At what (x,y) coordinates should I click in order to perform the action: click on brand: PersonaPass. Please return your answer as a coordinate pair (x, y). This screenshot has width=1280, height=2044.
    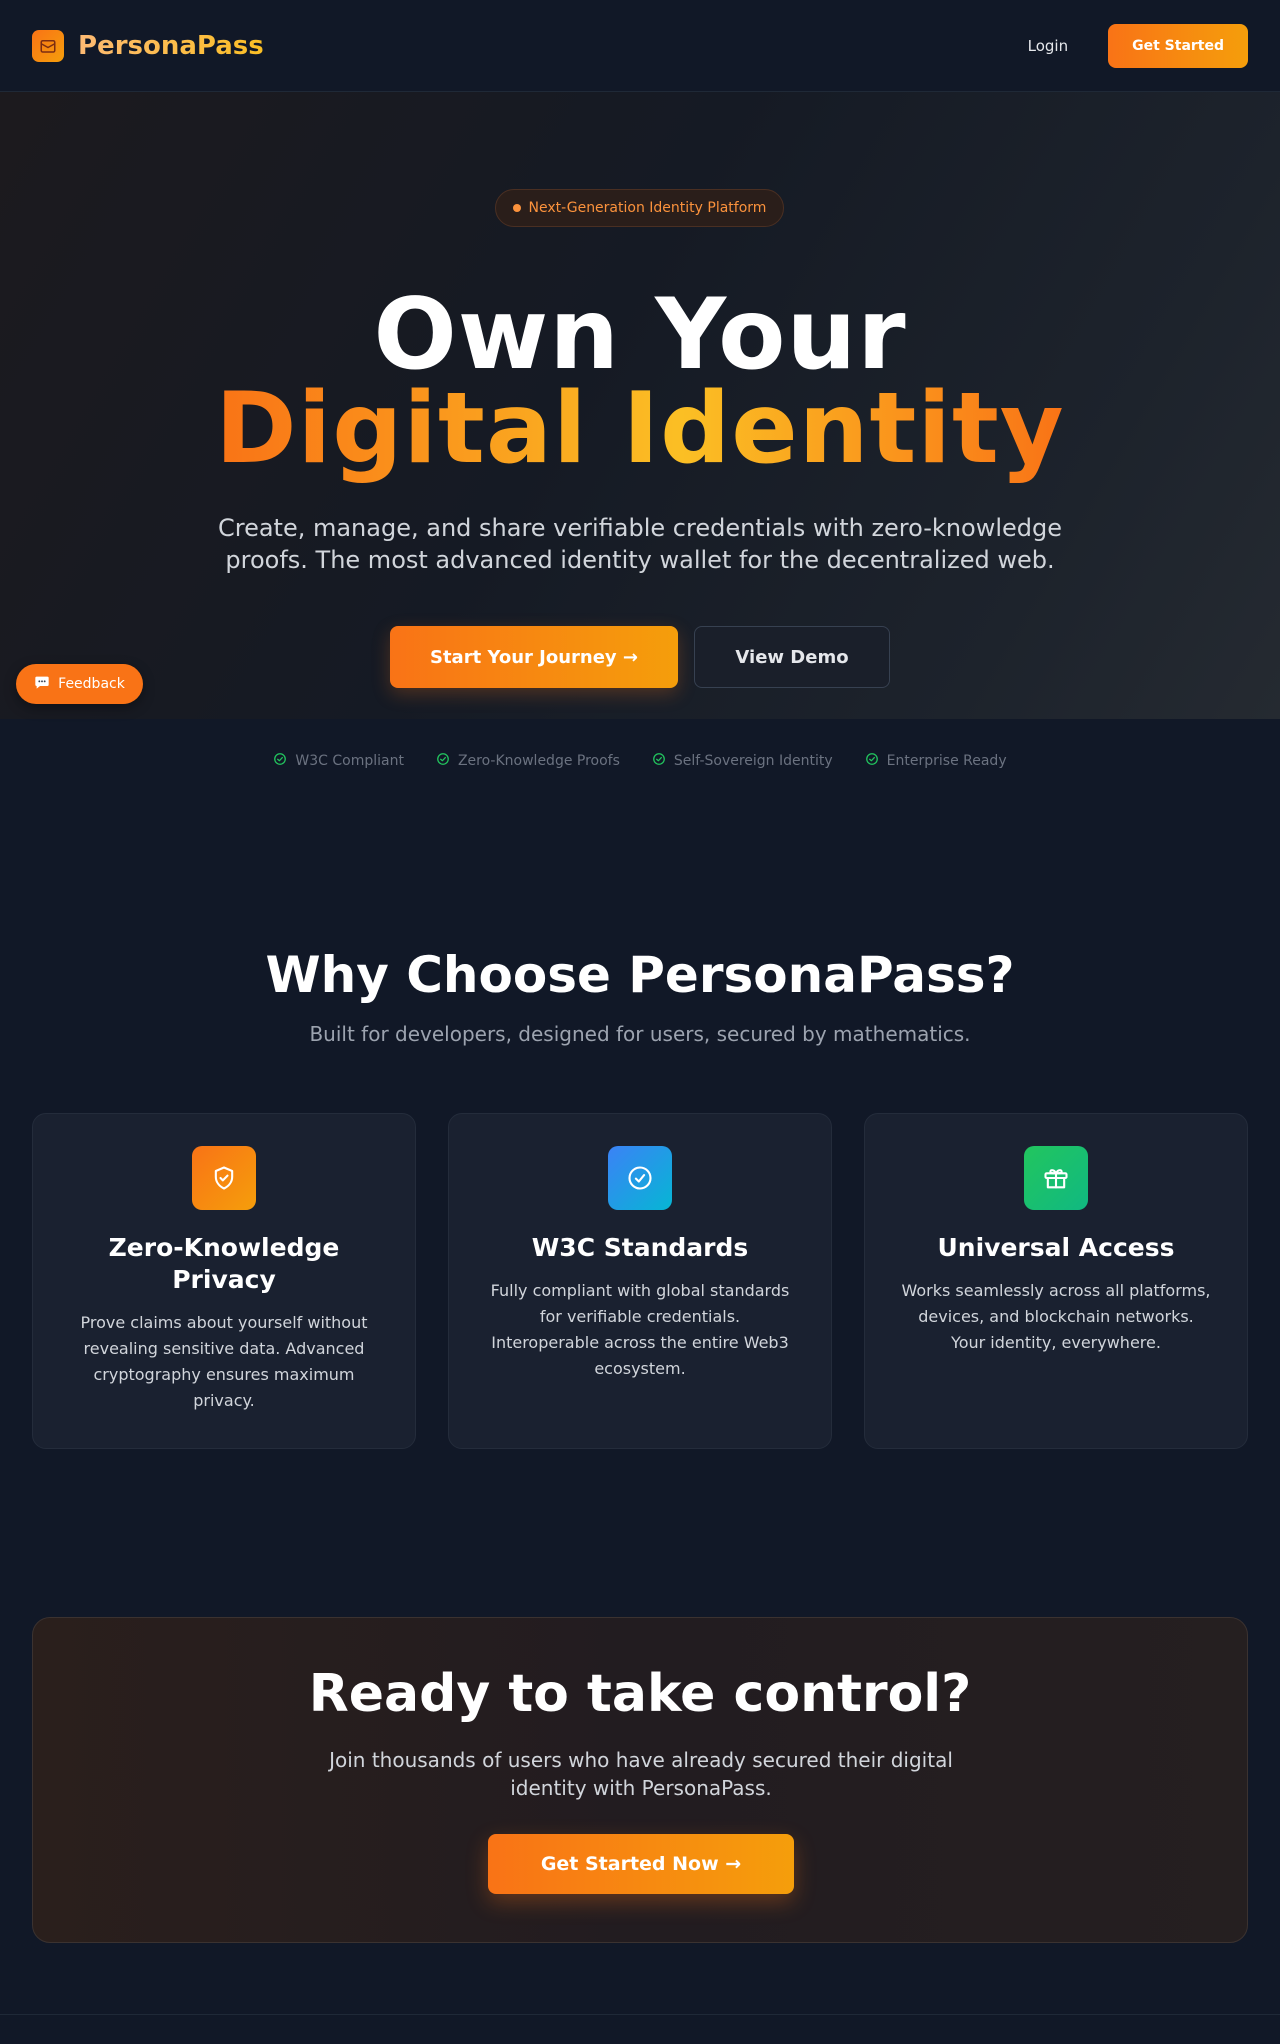
    Looking at the image, I should click on (148, 45).